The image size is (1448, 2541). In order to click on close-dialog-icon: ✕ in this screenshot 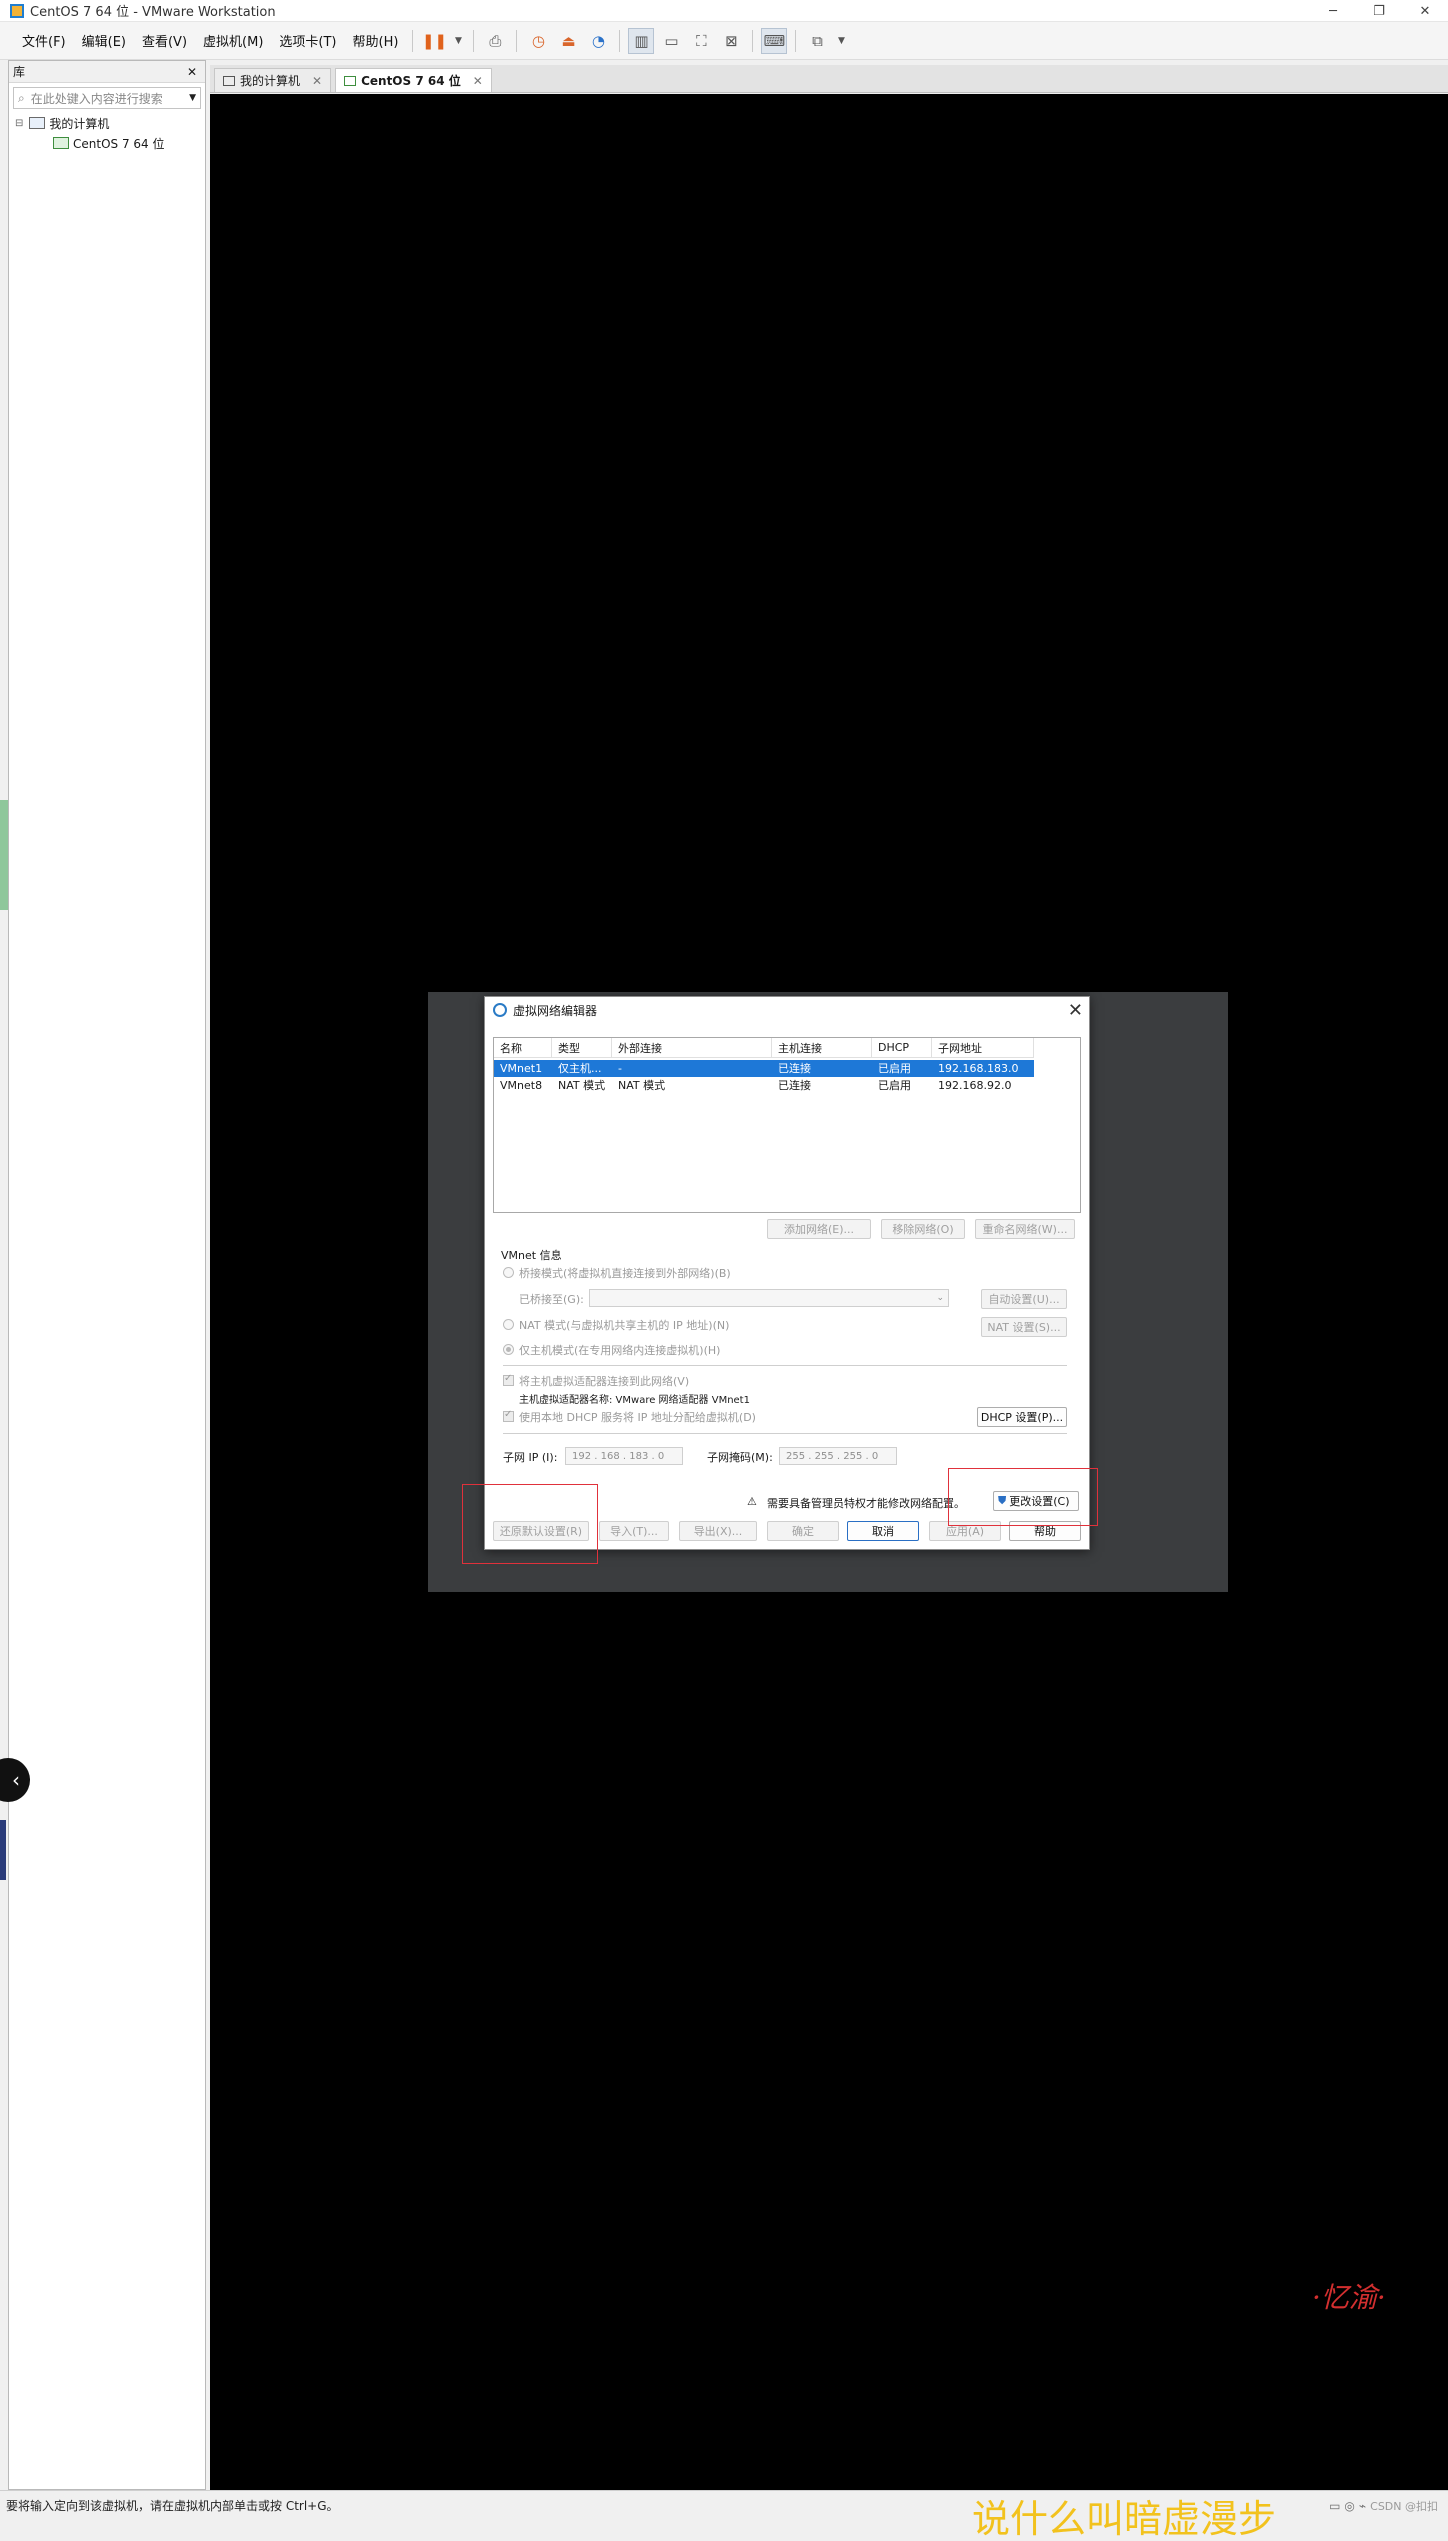, I will do `click(1075, 1010)`.